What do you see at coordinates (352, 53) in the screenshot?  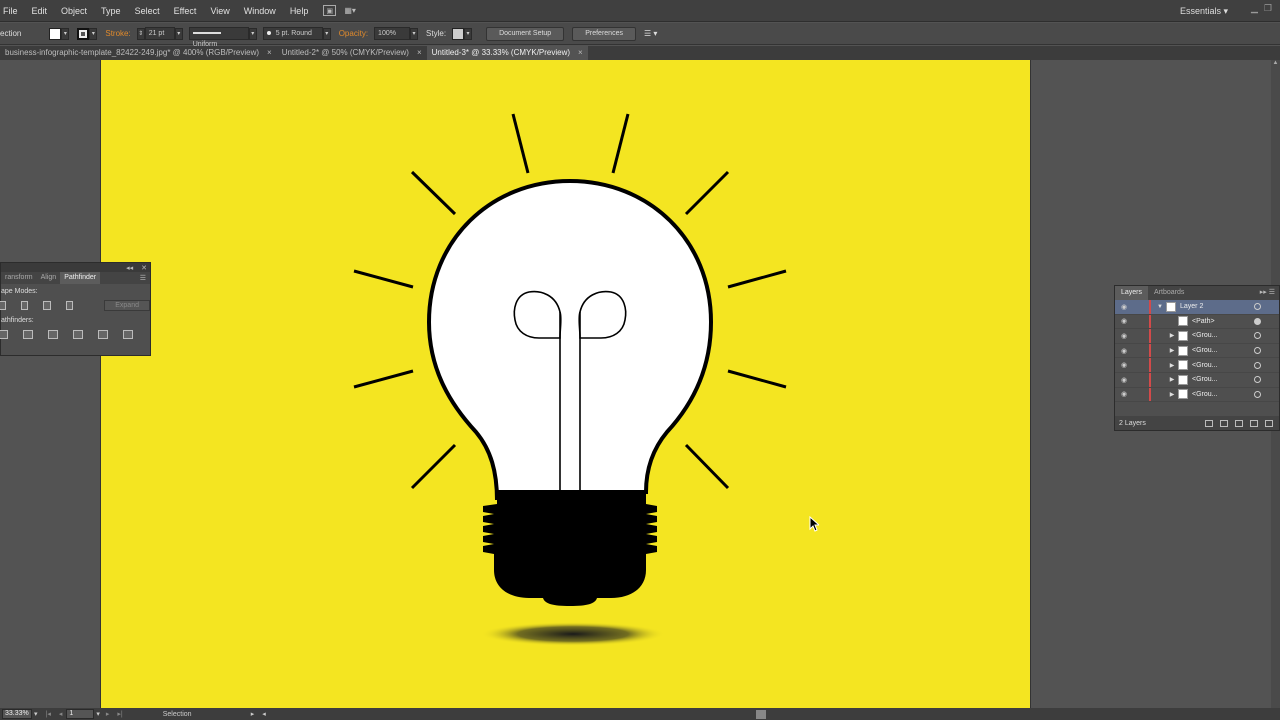 I see `tab-untitled-2: Untitled-2* @ 50% (CMYK/Preview) ×` at bounding box center [352, 53].